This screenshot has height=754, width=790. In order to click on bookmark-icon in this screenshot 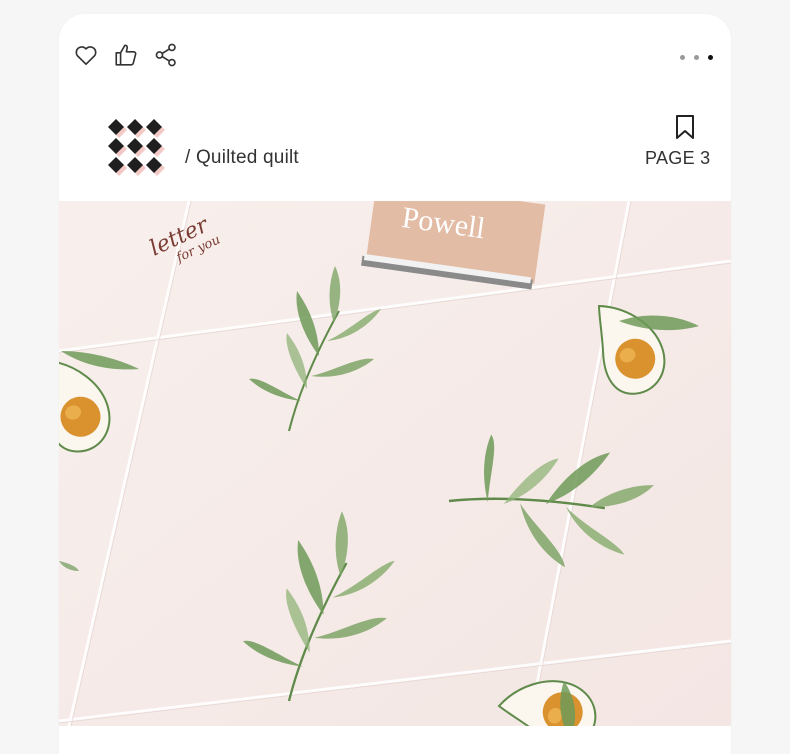, I will do `click(685, 127)`.